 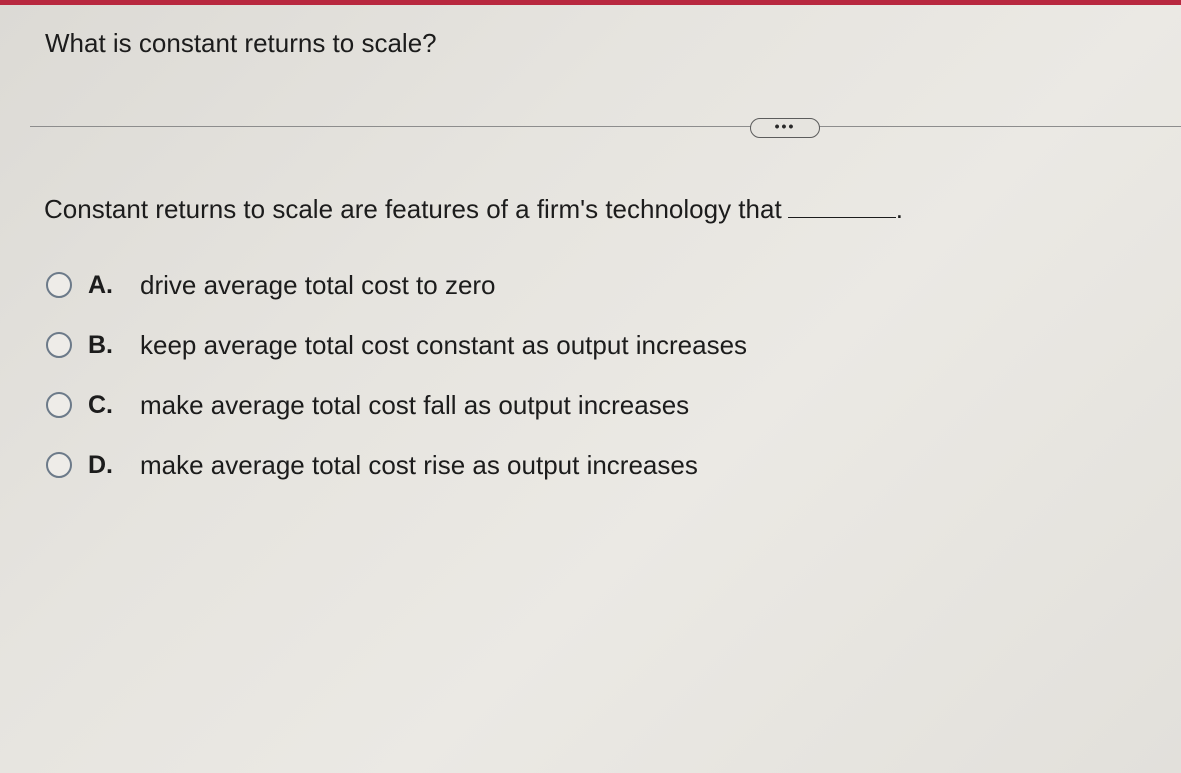 What do you see at coordinates (100, 404) in the screenshot?
I see `option-letter: C.` at bounding box center [100, 404].